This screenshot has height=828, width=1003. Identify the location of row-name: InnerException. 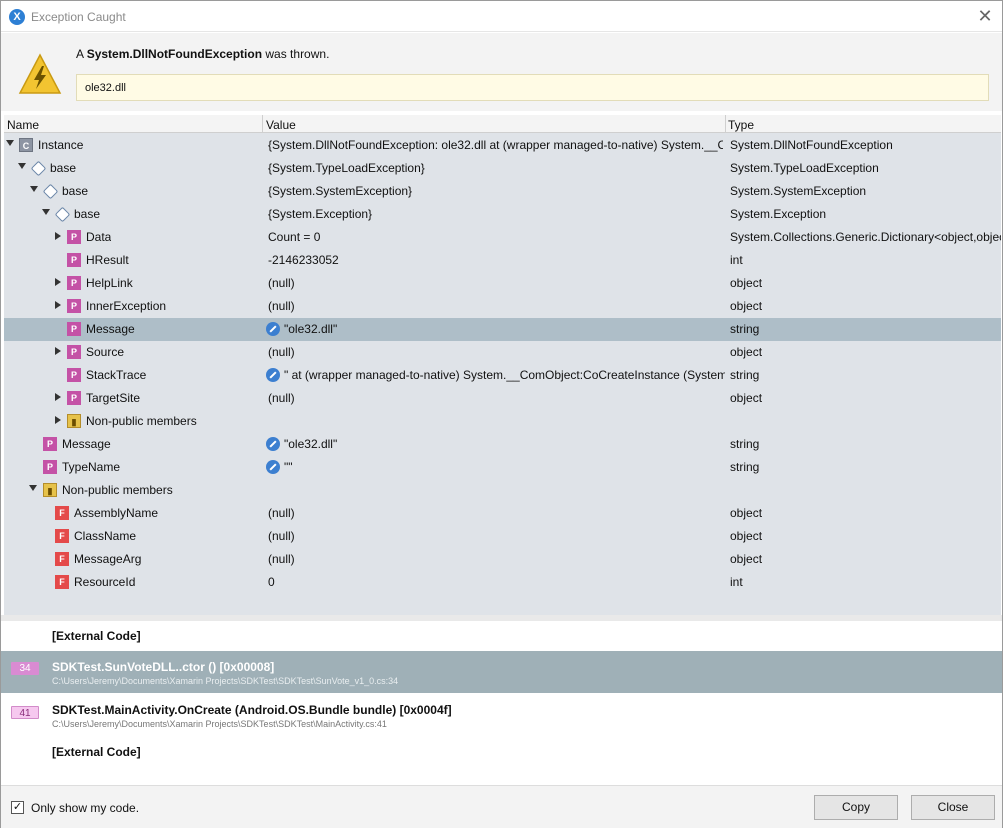
(126, 306).